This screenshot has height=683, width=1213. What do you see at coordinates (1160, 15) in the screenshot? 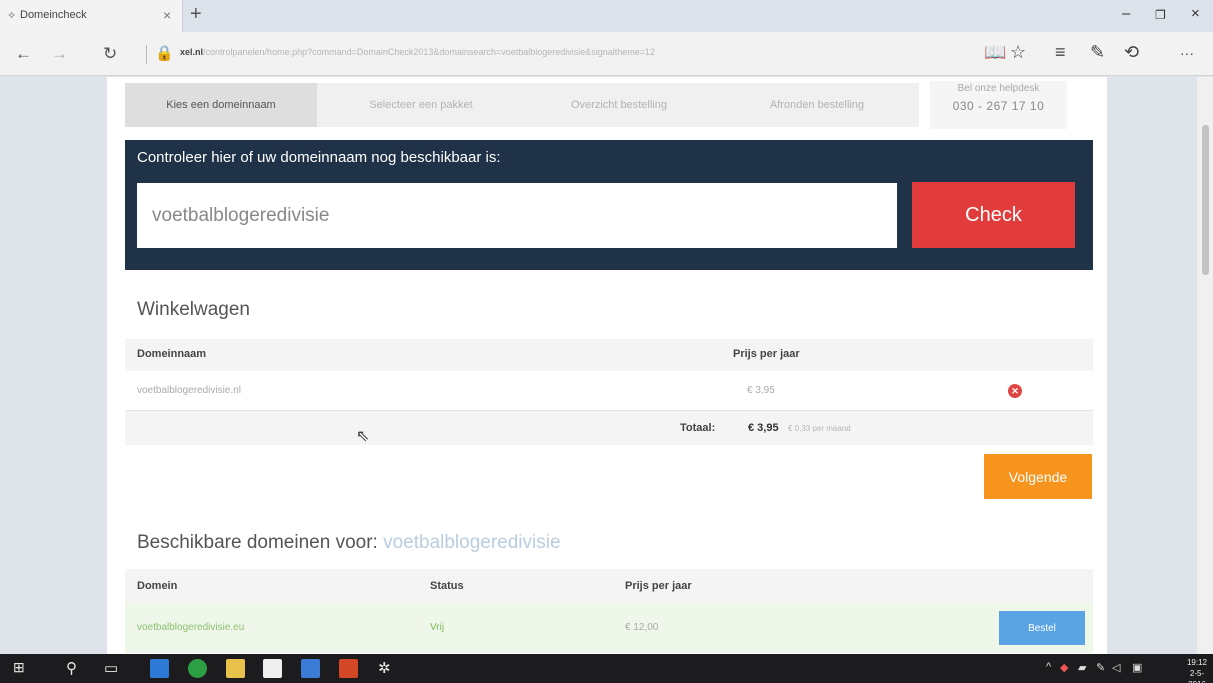
I see `maximize-button: ❐` at bounding box center [1160, 15].